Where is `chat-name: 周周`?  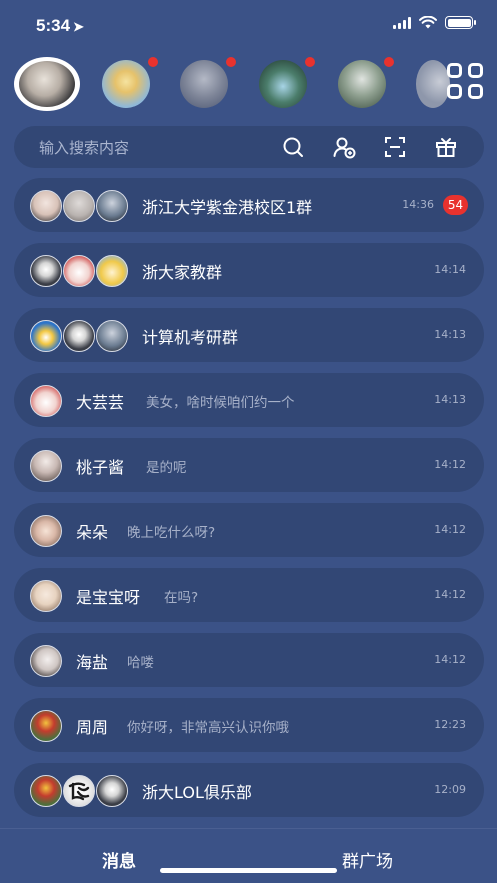
chat-name: 周周 is located at coordinates (92, 727).